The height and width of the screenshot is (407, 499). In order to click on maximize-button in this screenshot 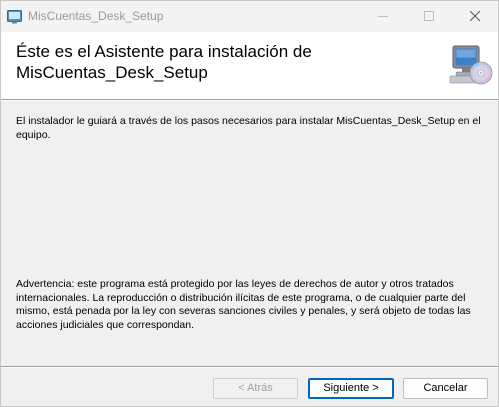, I will do `click(429, 16)`.